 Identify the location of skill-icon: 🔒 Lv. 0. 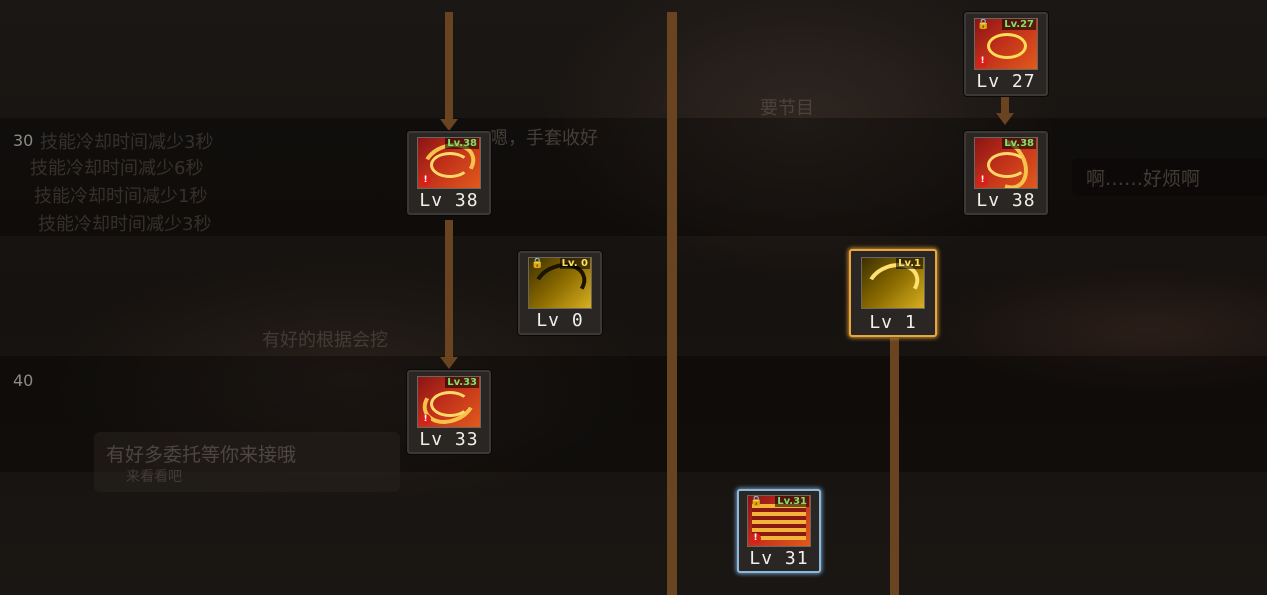
(560, 283).